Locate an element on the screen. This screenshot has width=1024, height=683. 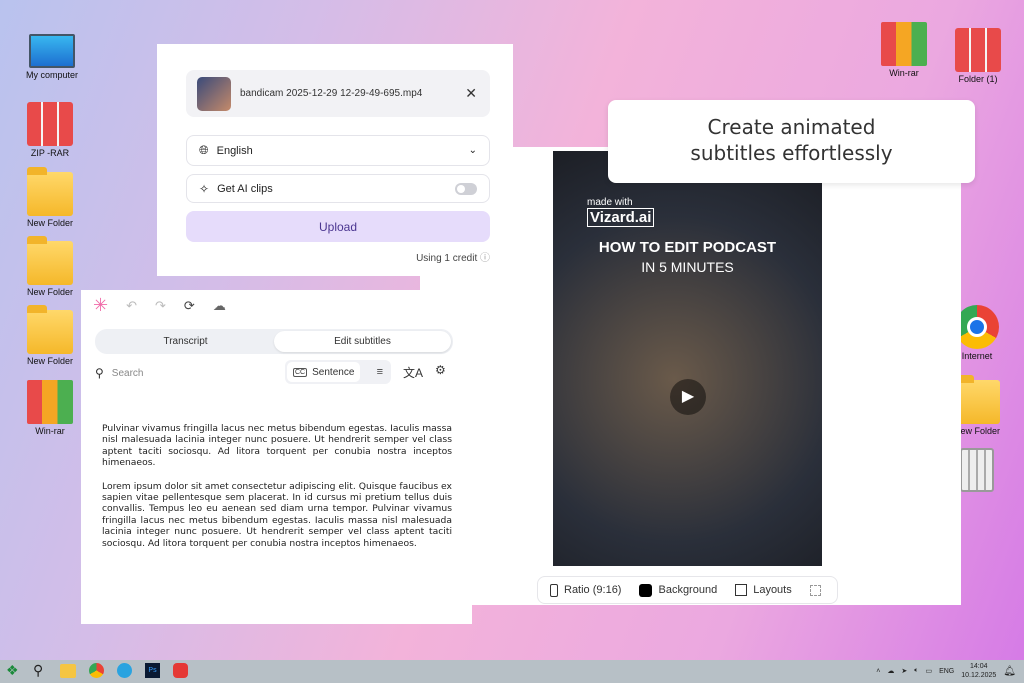
tab-label: Edit subtitles is located at coordinates (362, 341).